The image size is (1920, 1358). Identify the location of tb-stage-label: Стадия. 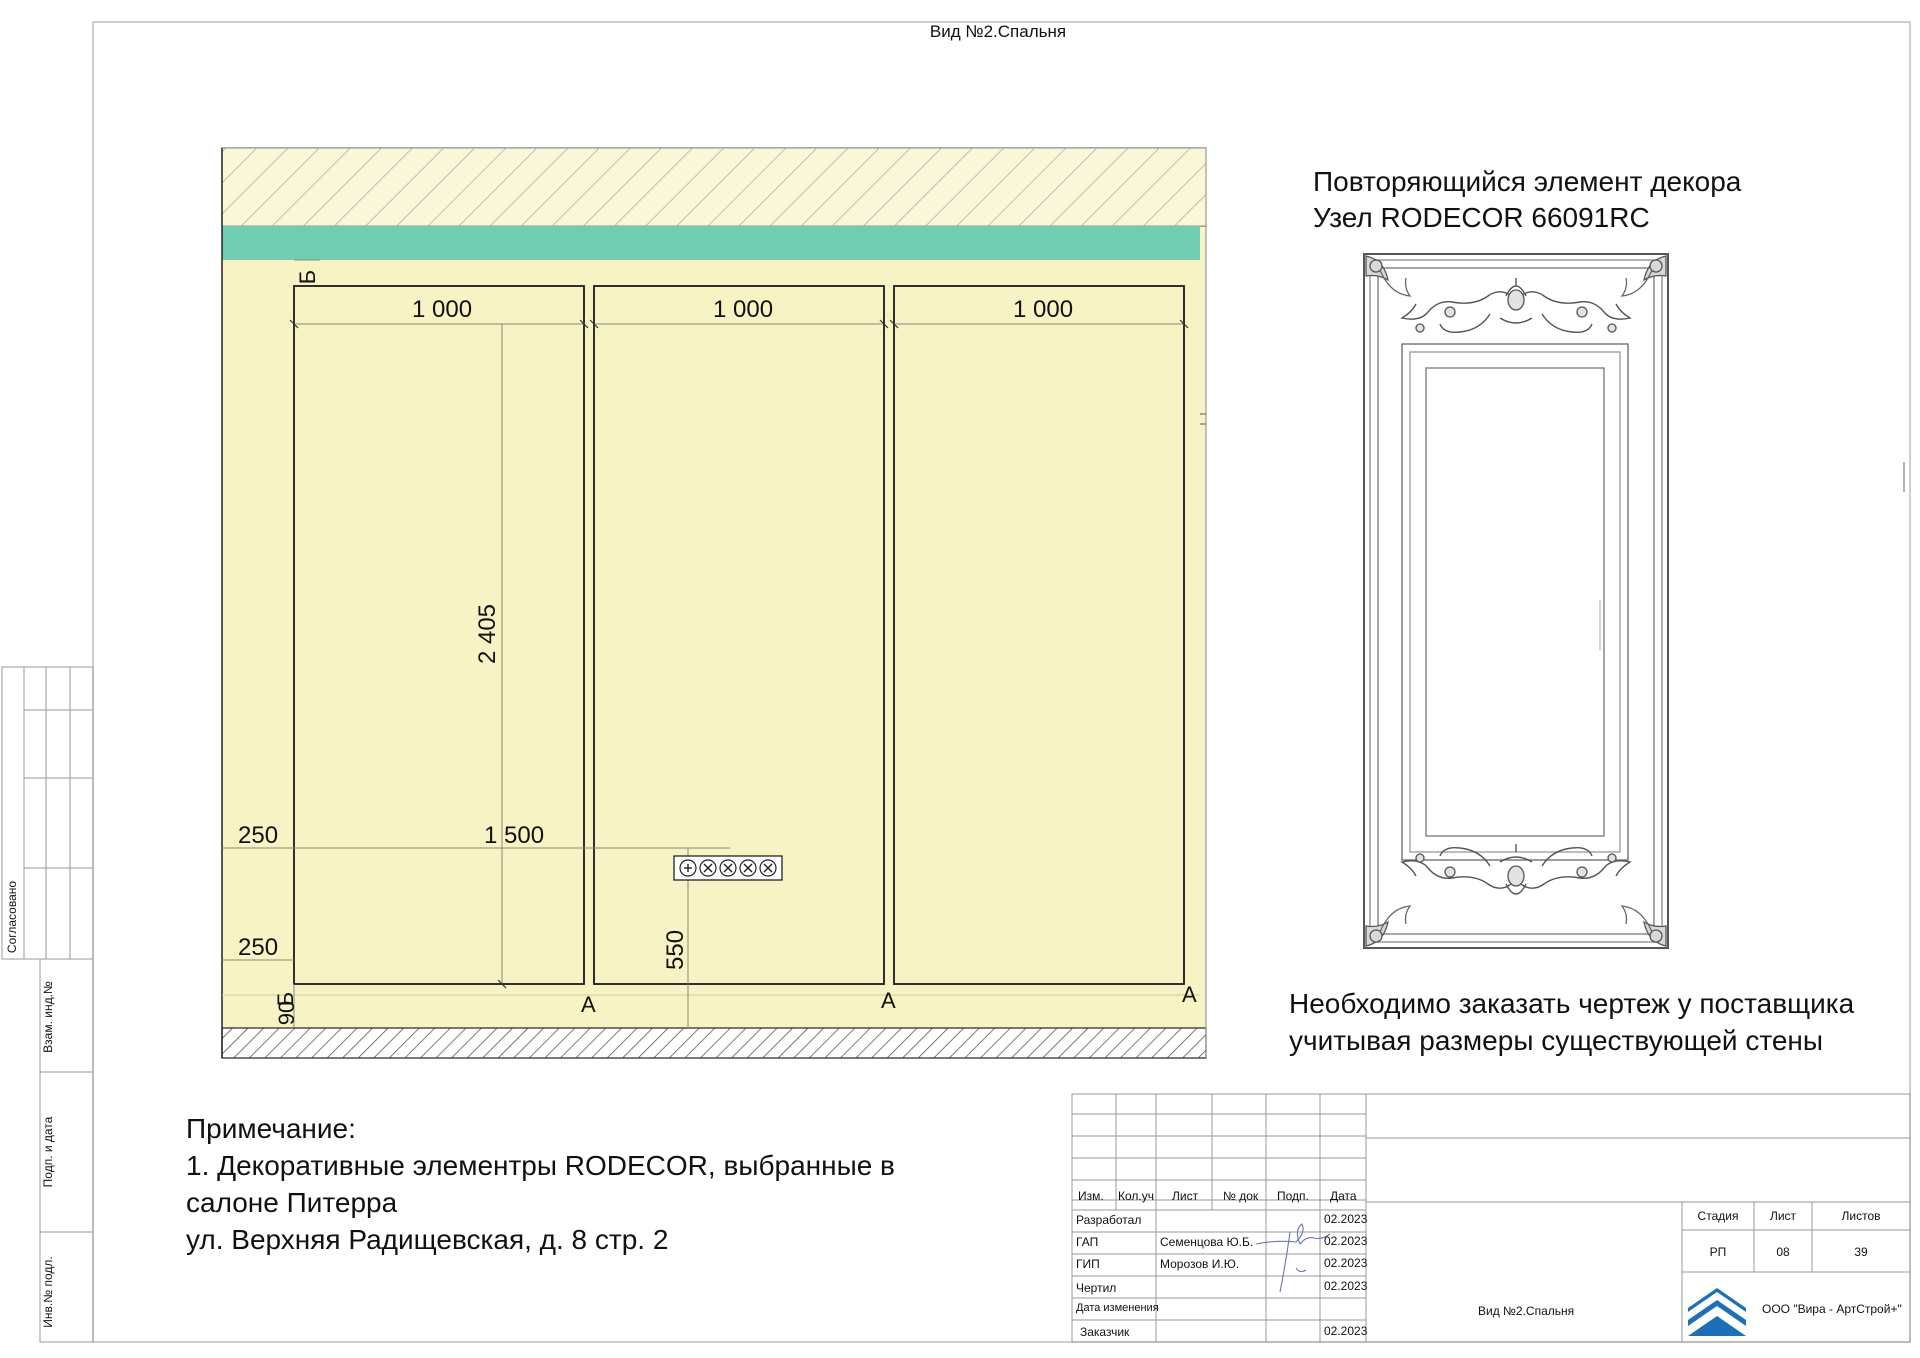
(1718, 1216).